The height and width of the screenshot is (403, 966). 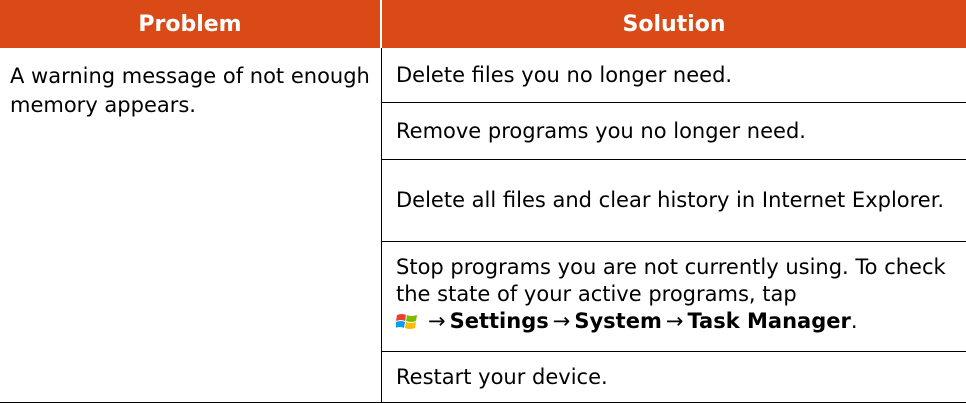 I want to click on windows-start-icon, so click(x=406, y=325).